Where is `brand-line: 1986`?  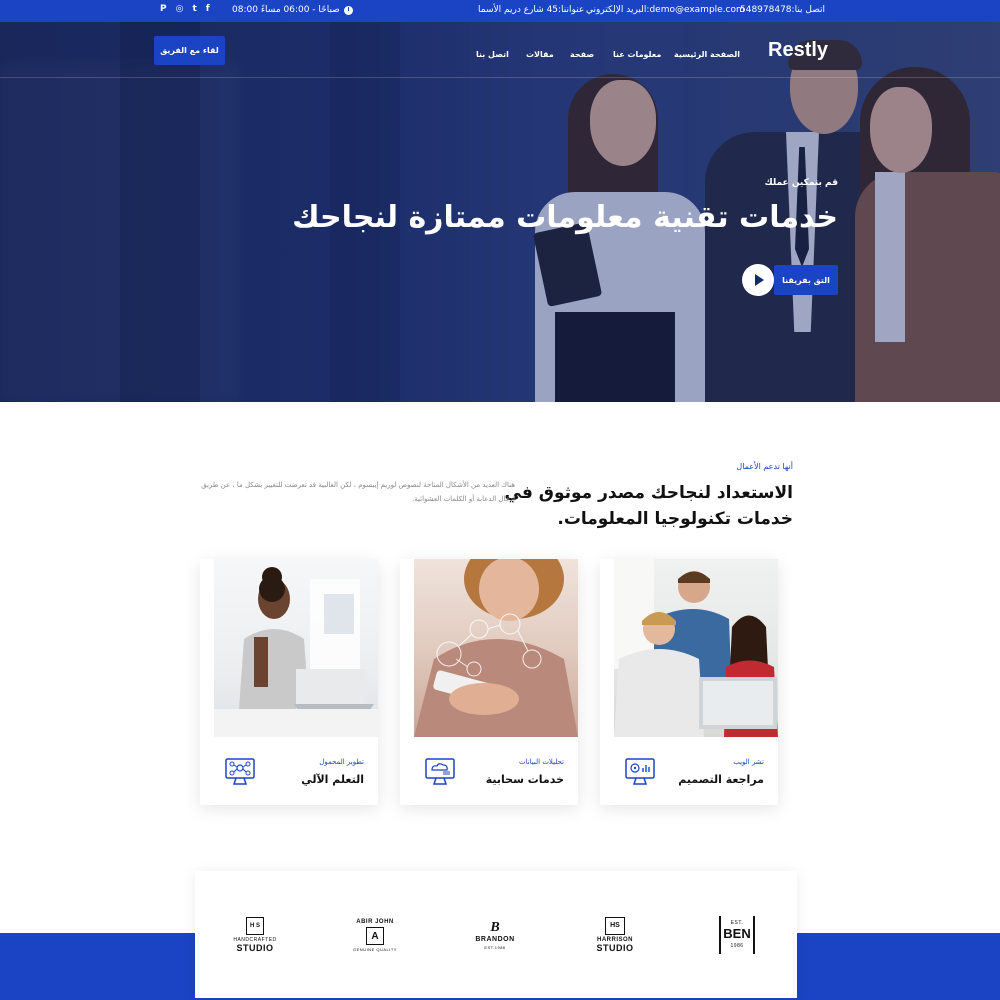
brand-line: 1986 is located at coordinates (737, 946).